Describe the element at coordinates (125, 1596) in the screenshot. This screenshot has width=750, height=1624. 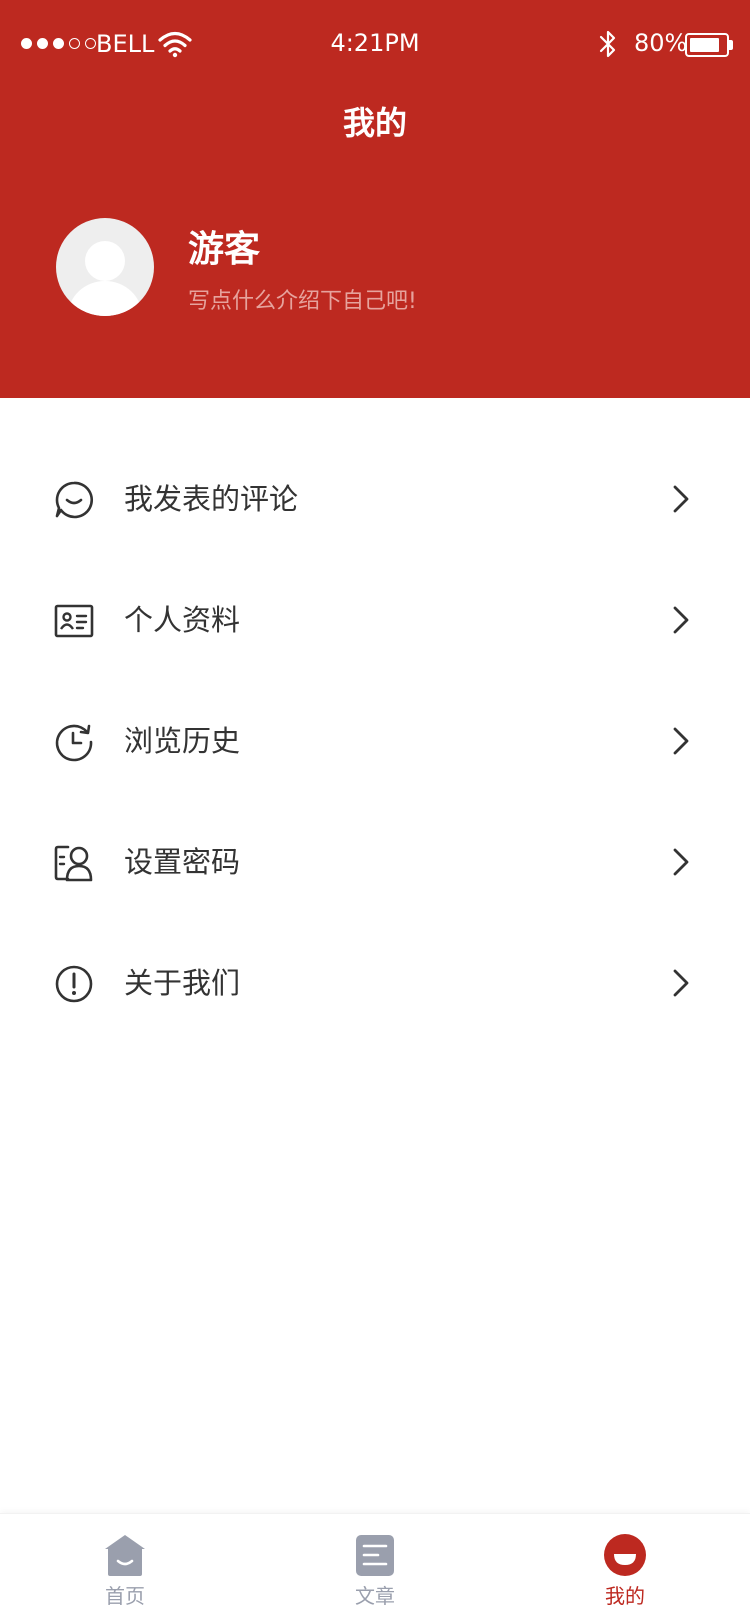
I see `tab-label: 首页` at that location.